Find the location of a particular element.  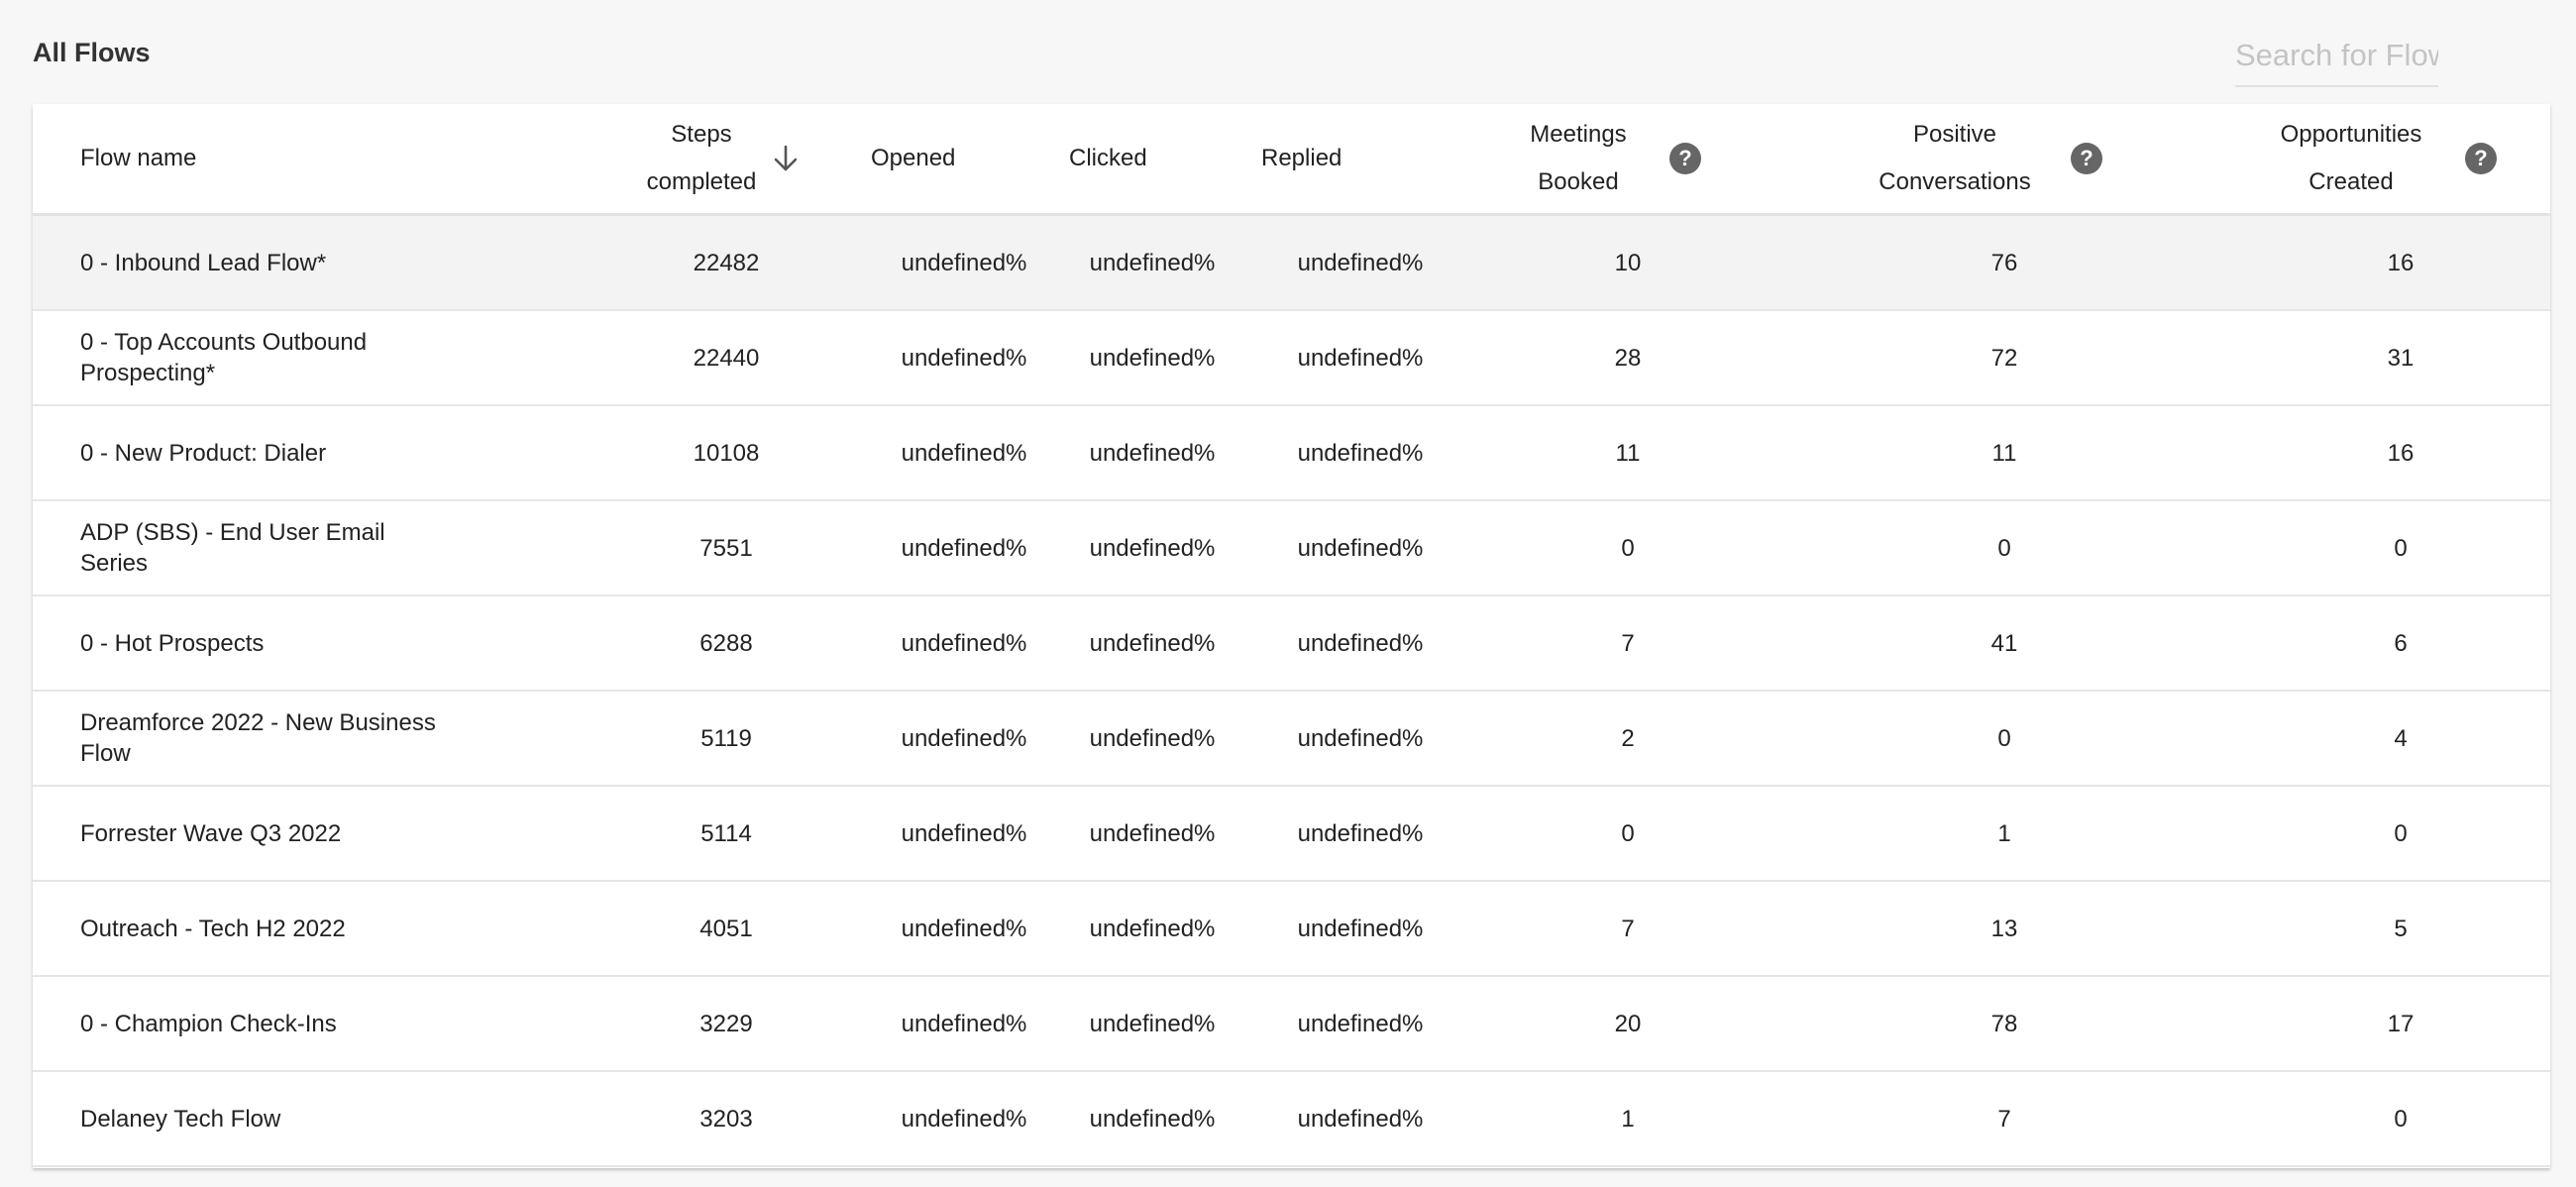

meetings-cell: 10 is located at coordinates (1628, 262).